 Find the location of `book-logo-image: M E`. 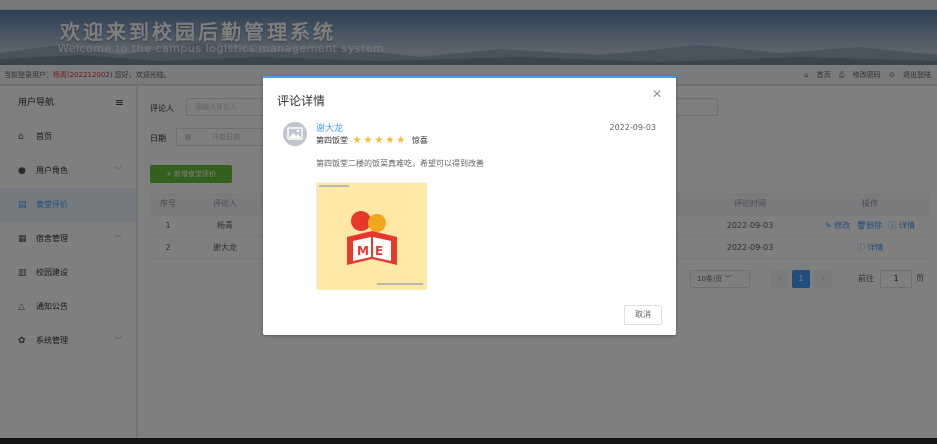

book-logo-image: M E is located at coordinates (372, 236).